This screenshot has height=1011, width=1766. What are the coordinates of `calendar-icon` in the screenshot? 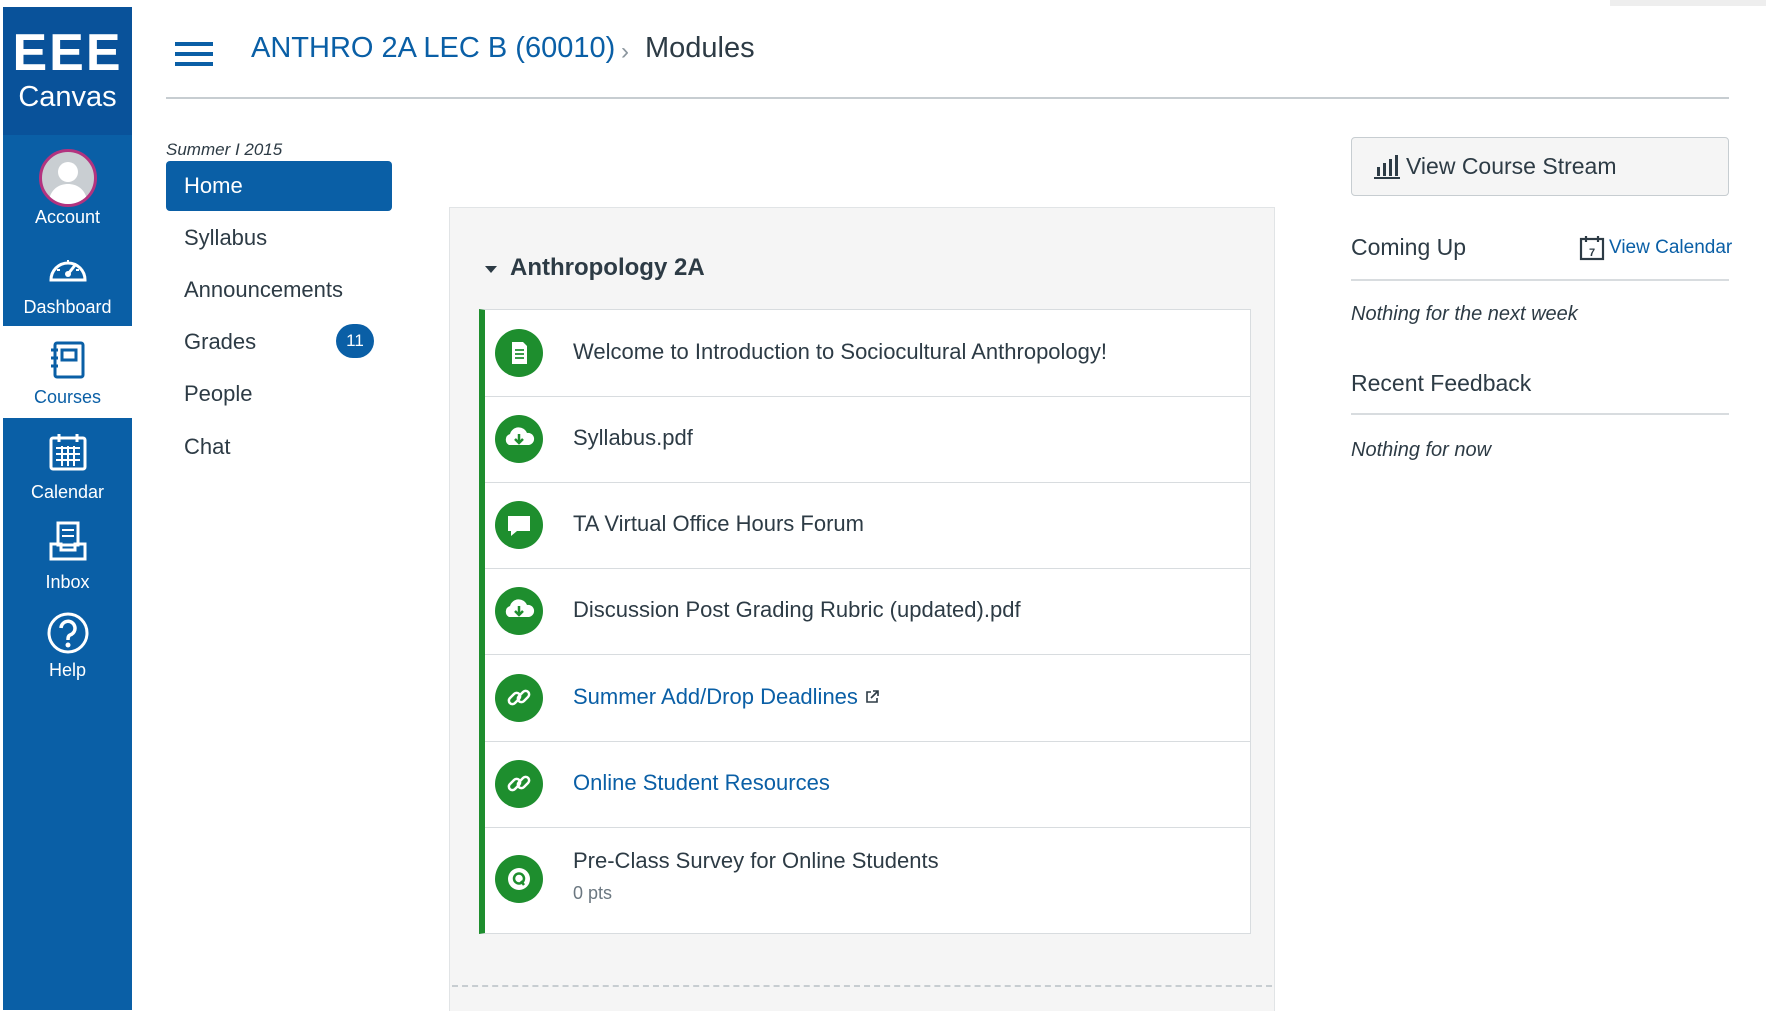 It's located at (67, 452).